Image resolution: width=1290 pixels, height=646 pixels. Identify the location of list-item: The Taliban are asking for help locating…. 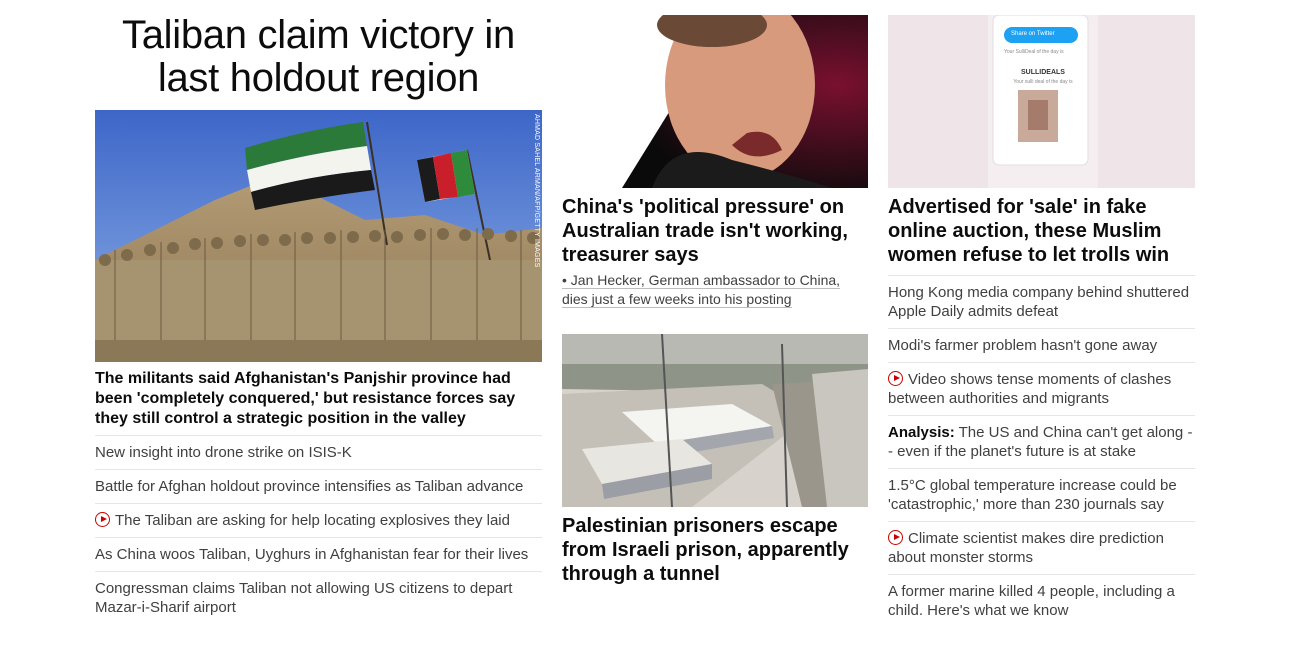
(318, 521).